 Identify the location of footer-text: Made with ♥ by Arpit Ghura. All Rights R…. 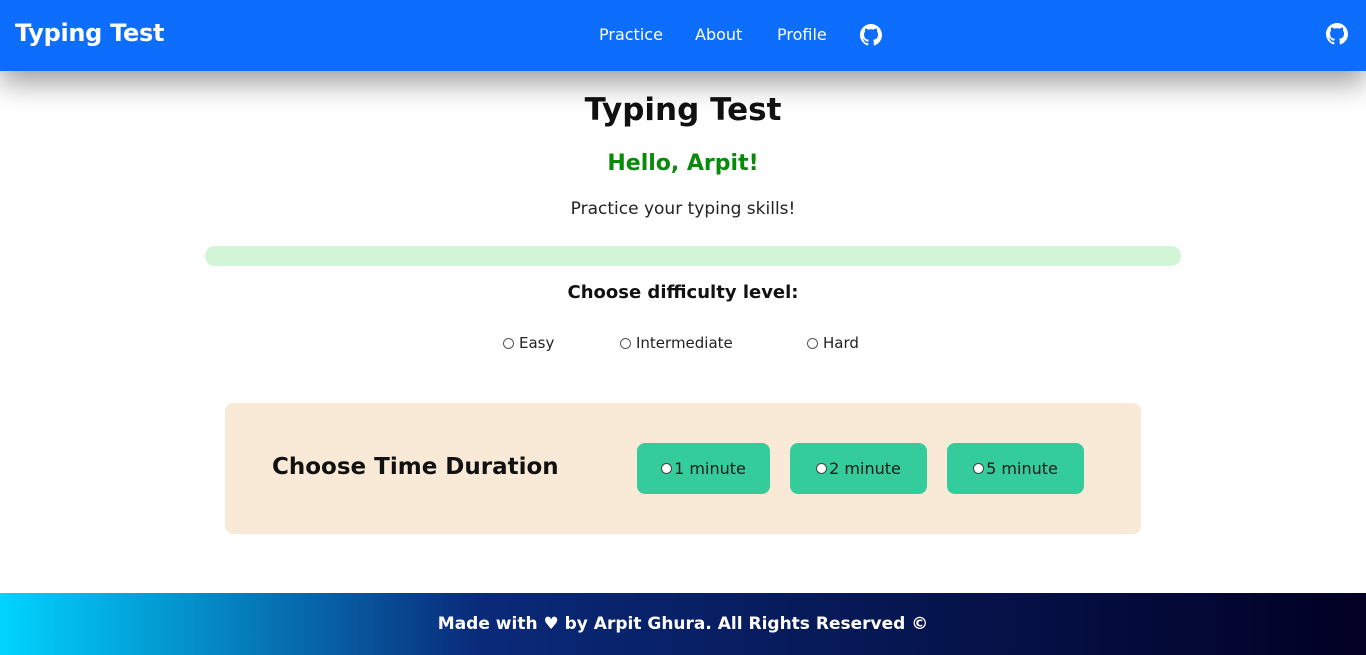
(683, 624).